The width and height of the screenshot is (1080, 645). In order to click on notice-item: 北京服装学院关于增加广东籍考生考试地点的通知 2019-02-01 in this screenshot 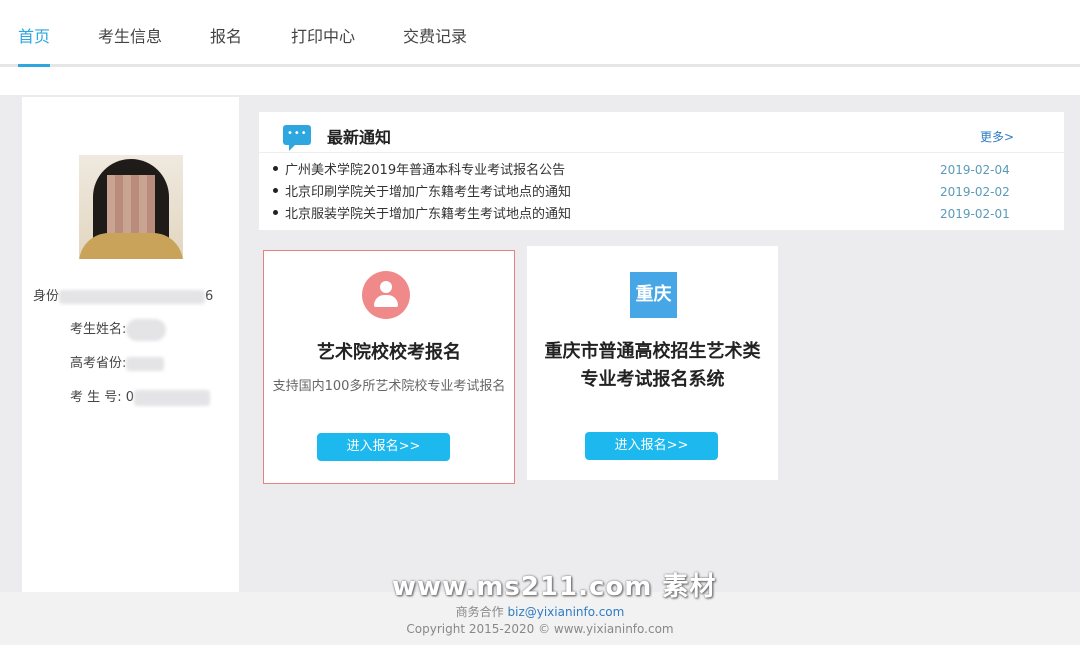, I will do `click(663, 212)`.